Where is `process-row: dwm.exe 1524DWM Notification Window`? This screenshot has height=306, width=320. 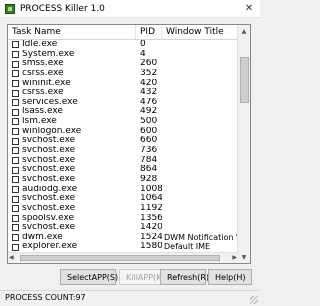 process-row: dwm.exe 1524DWM Notification Window is located at coordinates (123, 238).